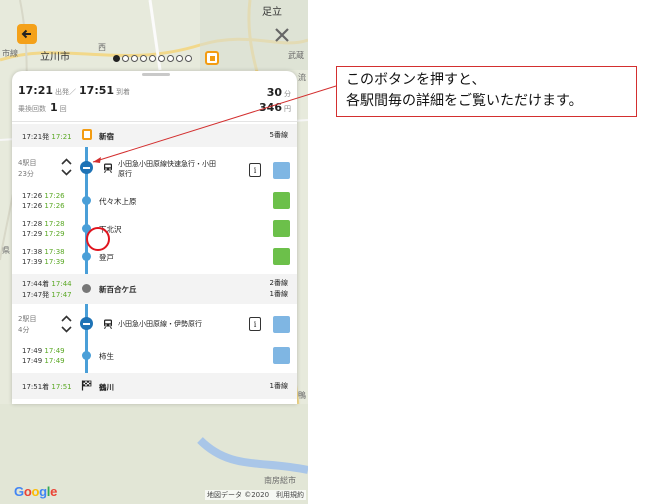 This screenshot has height=504, width=672. I want to click on map-label: 武蔵, so click(296, 55).